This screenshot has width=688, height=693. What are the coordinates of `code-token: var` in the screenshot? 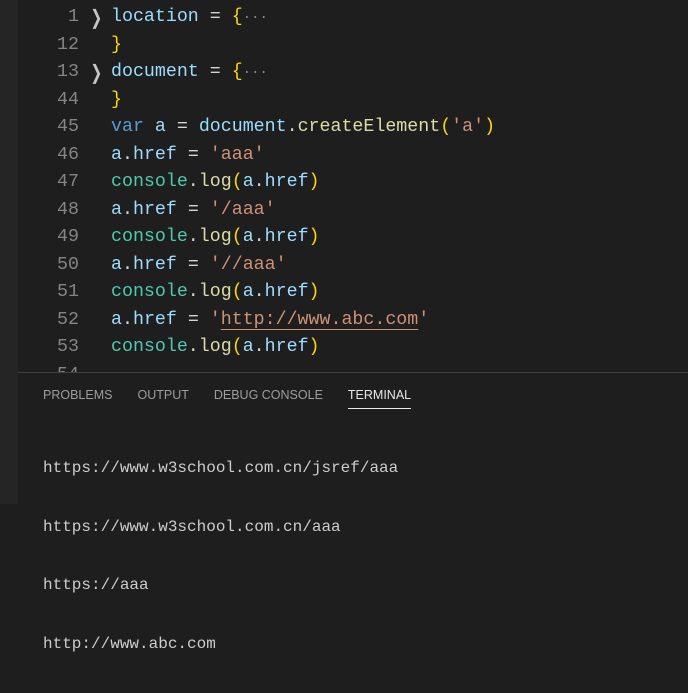 It's located at (127, 127).